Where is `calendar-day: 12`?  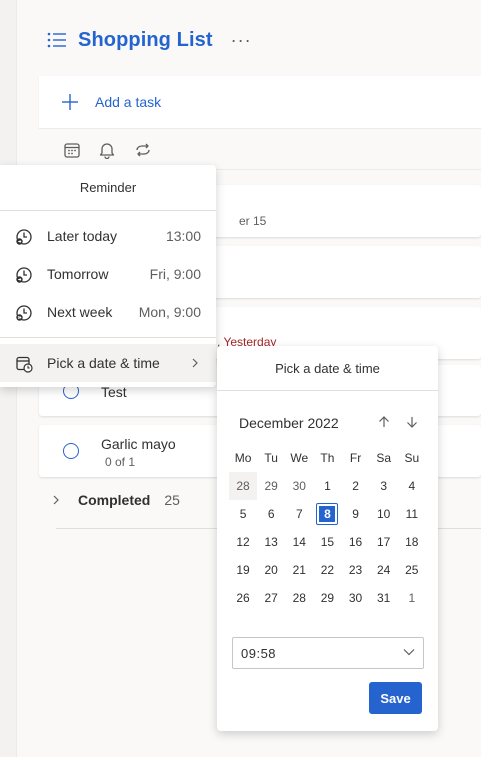 calendar-day: 12 is located at coordinates (243, 542).